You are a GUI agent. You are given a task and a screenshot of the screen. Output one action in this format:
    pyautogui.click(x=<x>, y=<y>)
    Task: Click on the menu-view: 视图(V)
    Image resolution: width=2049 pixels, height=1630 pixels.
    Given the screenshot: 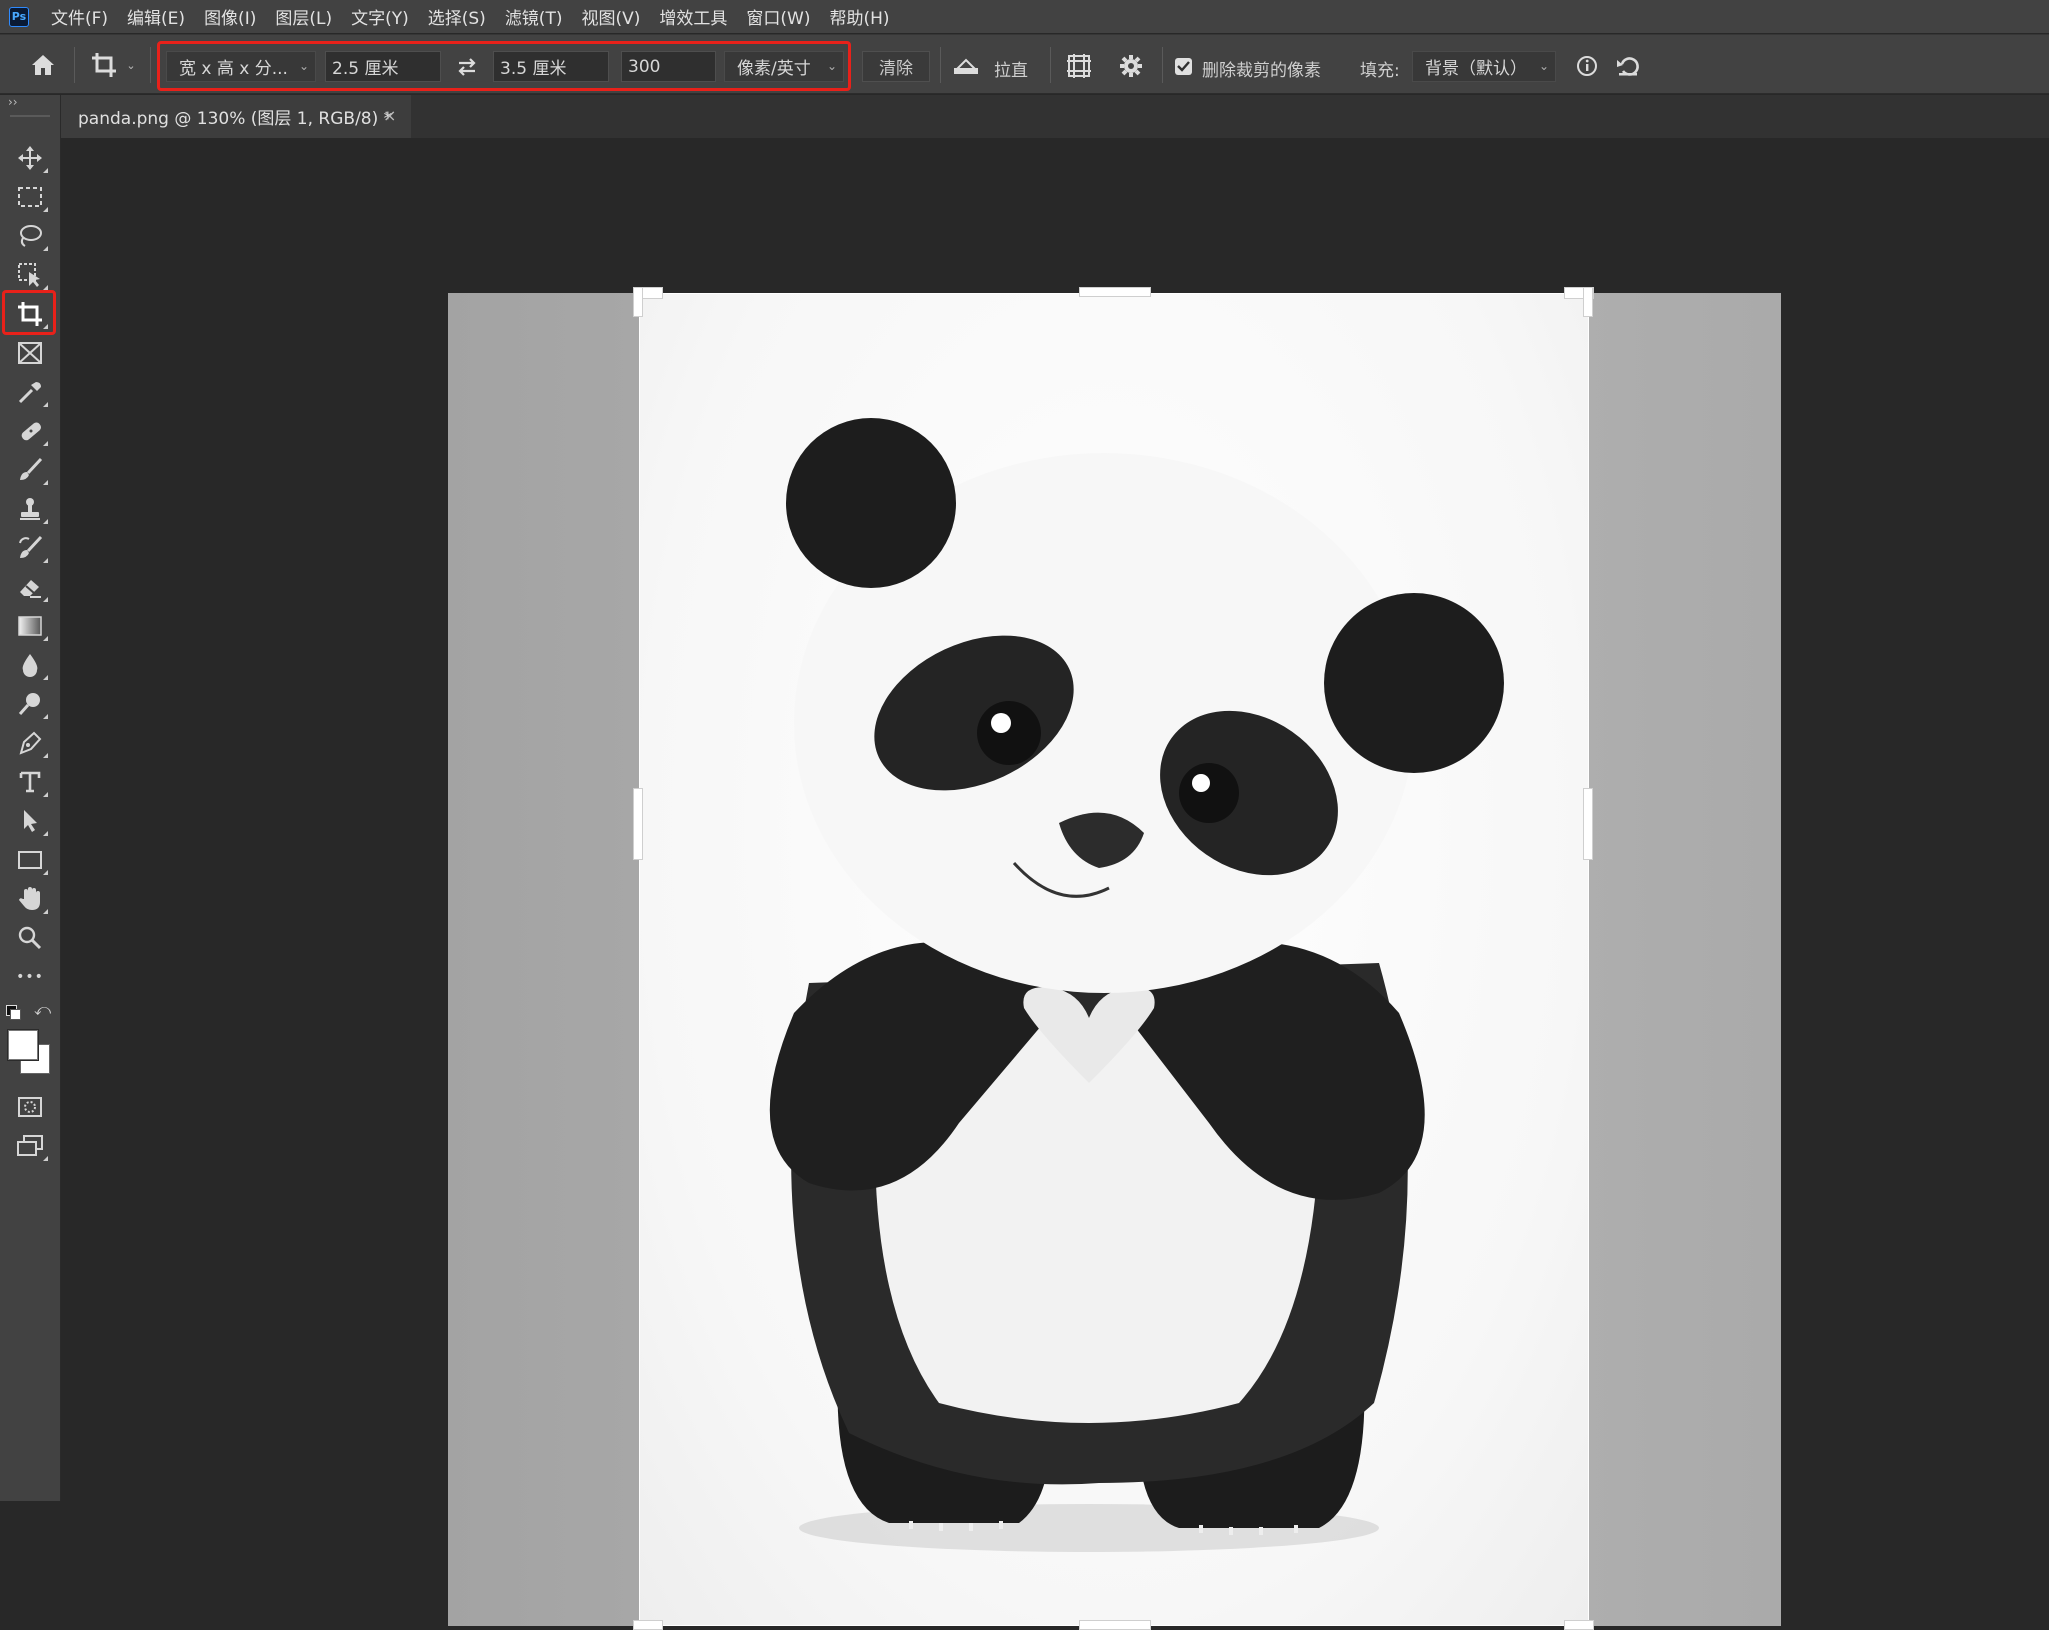 What is the action you would take?
    pyautogui.click(x=610, y=16)
    